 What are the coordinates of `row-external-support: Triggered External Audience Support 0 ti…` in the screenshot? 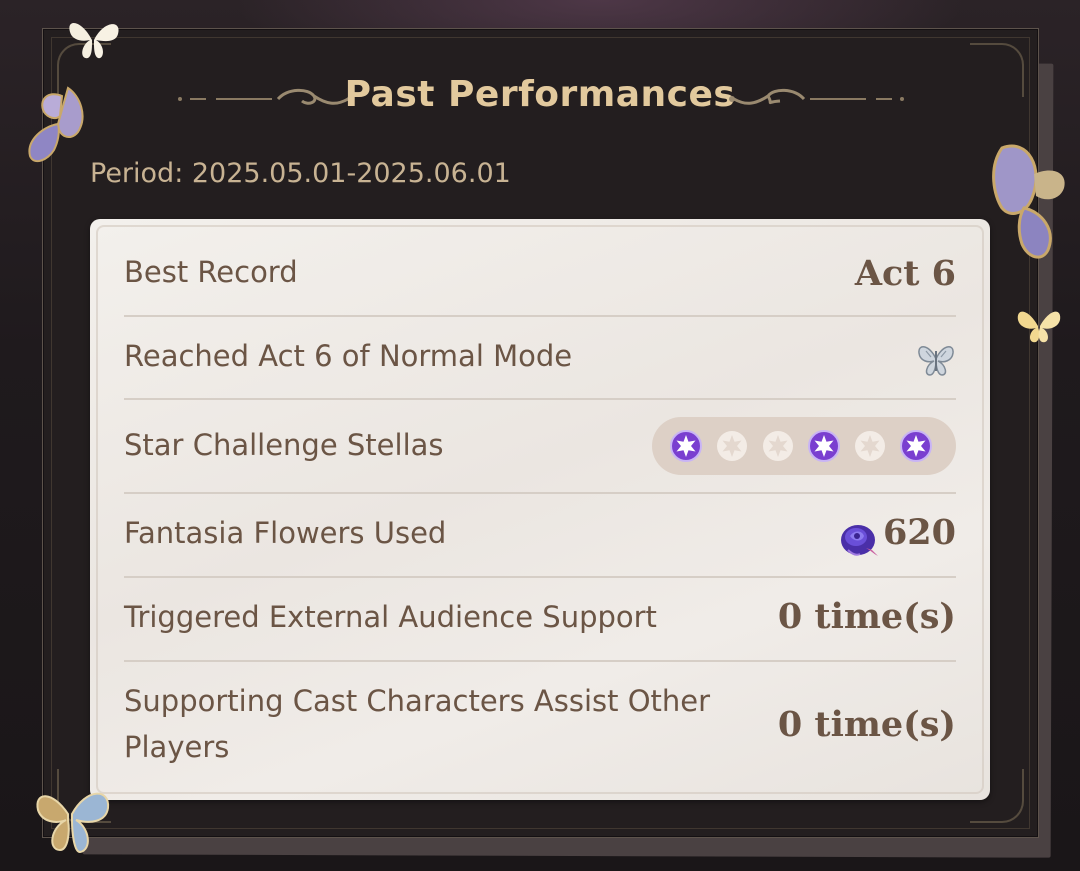 It's located at (540, 620).